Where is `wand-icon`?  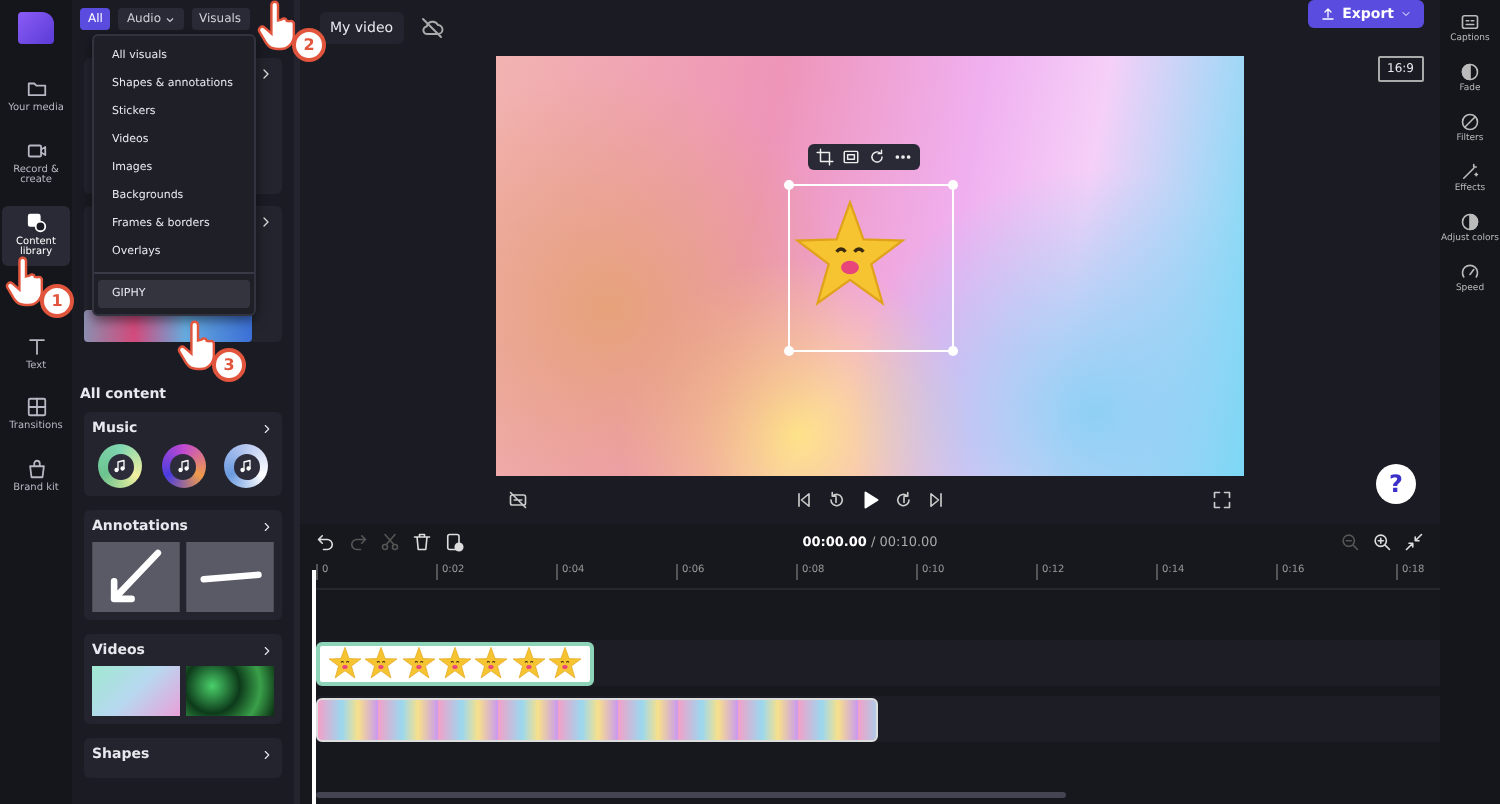 wand-icon is located at coordinates (1470, 171).